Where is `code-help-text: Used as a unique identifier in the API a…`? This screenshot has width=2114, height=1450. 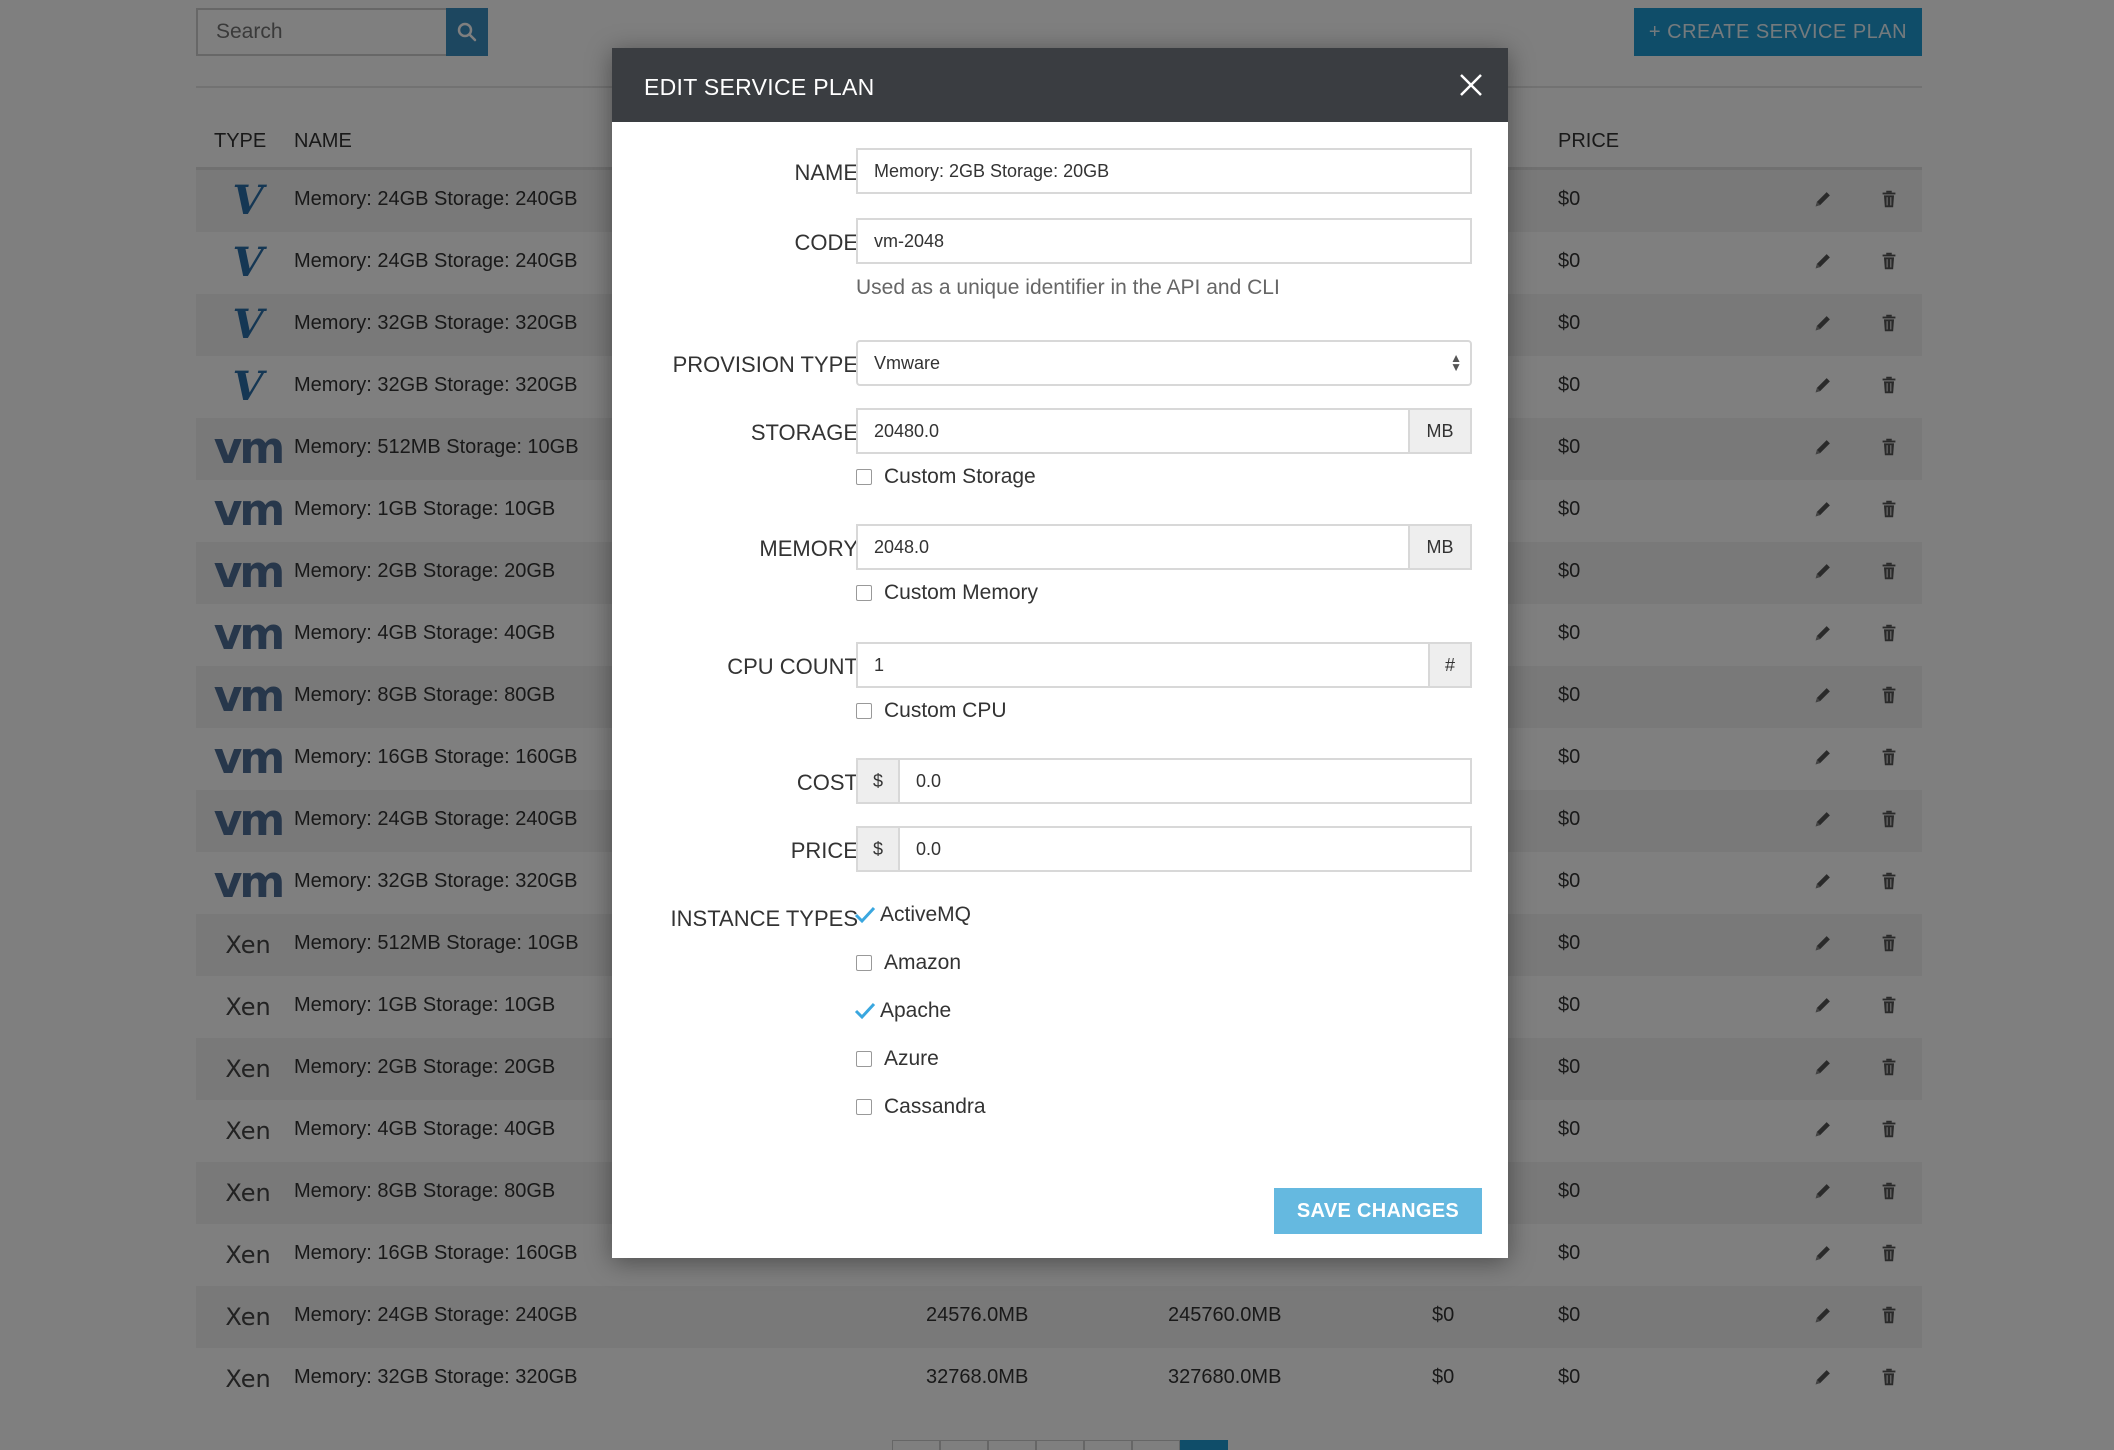
code-help-text: Used as a unique identifier in the API a… is located at coordinates (1068, 287).